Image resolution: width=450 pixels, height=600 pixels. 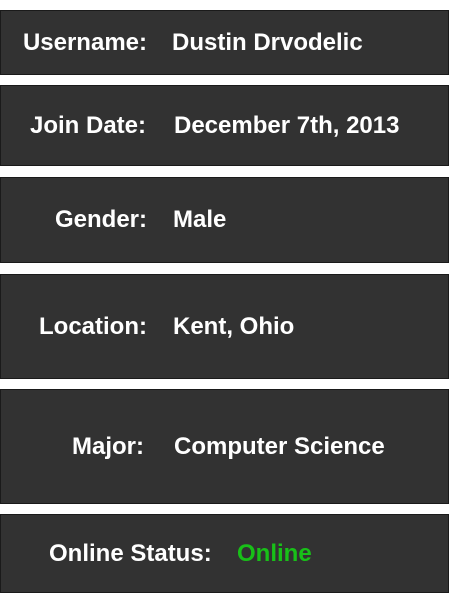 I want to click on profile-row-join-date: Join Date: December 7th, 2013, so click(x=224, y=125).